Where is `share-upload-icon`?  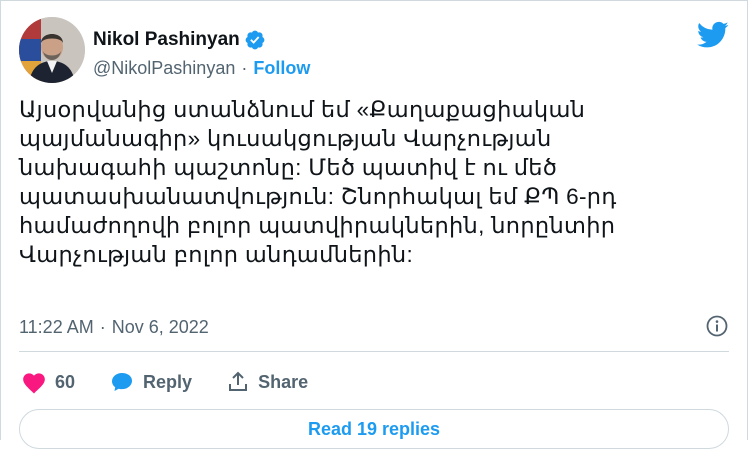
share-upload-icon is located at coordinates (238, 381).